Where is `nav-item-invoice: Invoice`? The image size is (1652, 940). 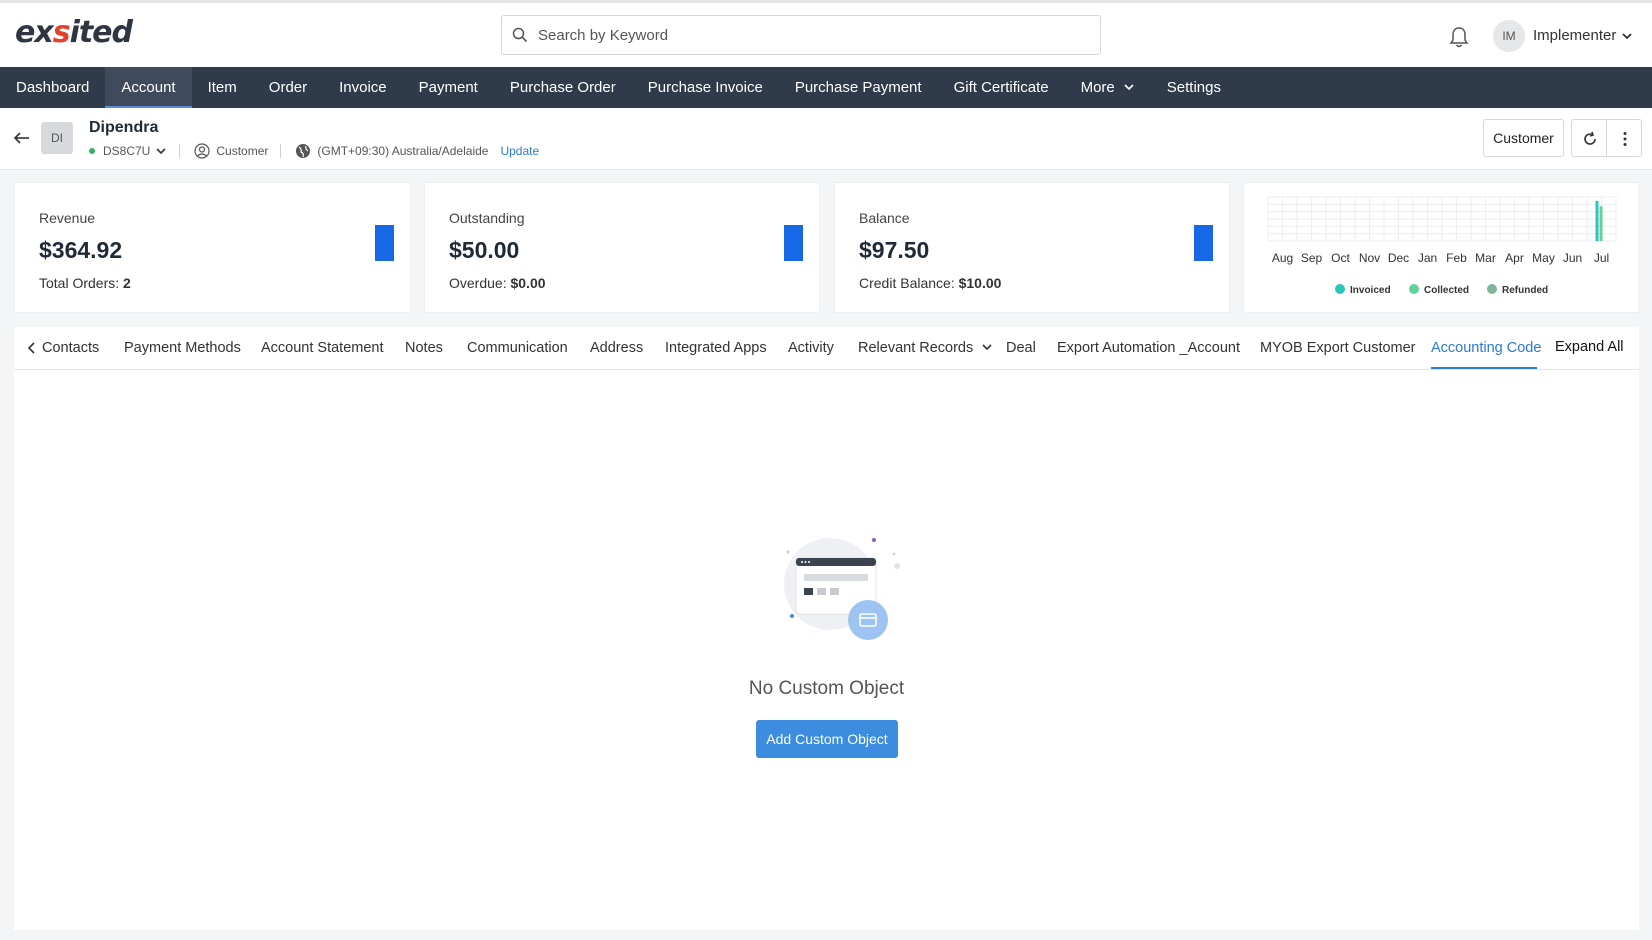 nav-item-invoice: Invoice is located at coordinates (363, 87).